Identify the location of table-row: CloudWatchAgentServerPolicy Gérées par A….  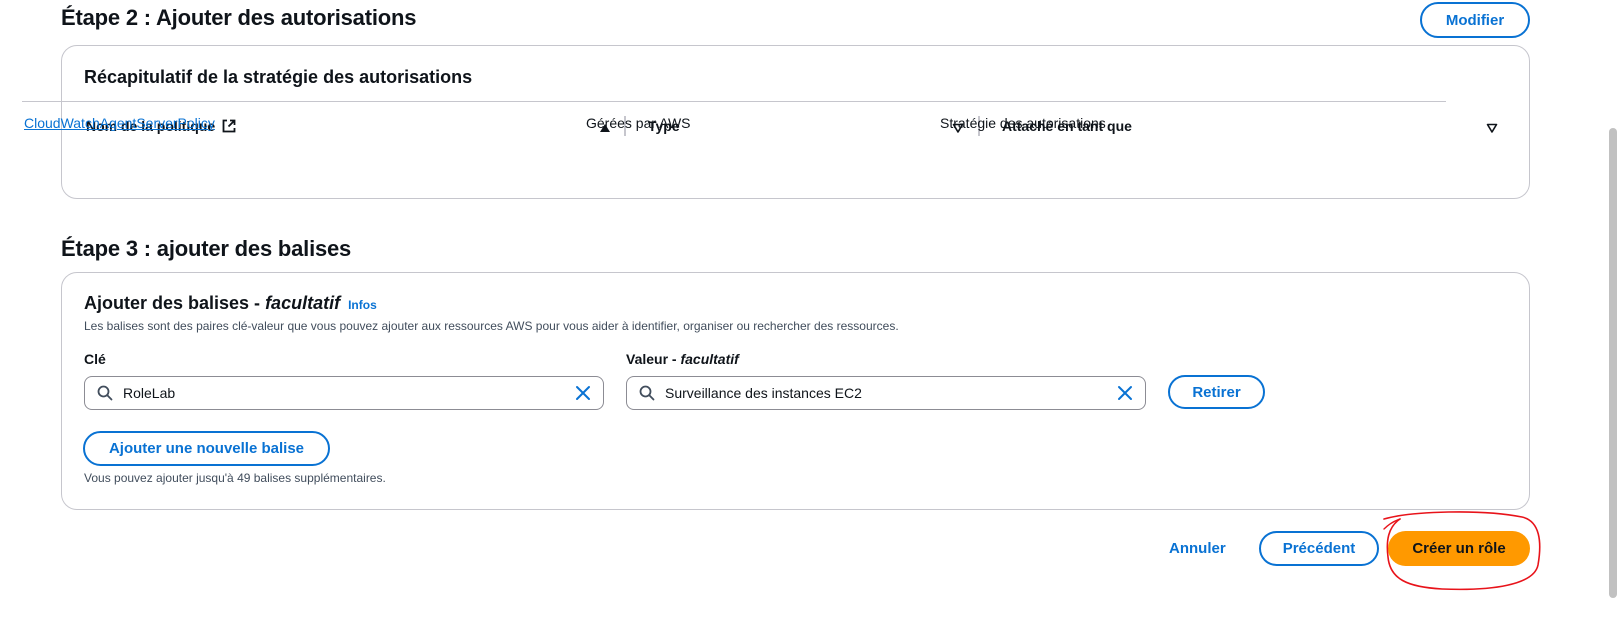
(734, 125).